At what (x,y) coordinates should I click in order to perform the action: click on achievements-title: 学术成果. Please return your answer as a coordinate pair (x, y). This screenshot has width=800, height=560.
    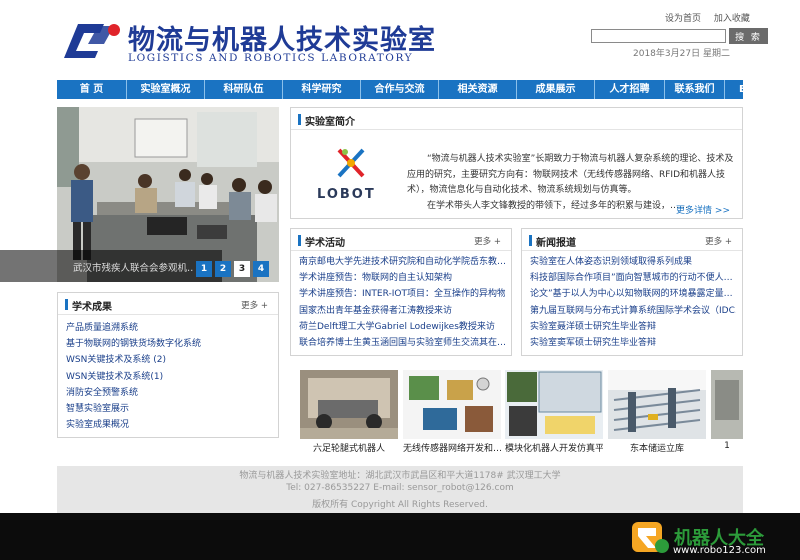
    Looking at the image, I should click on (92, 307).